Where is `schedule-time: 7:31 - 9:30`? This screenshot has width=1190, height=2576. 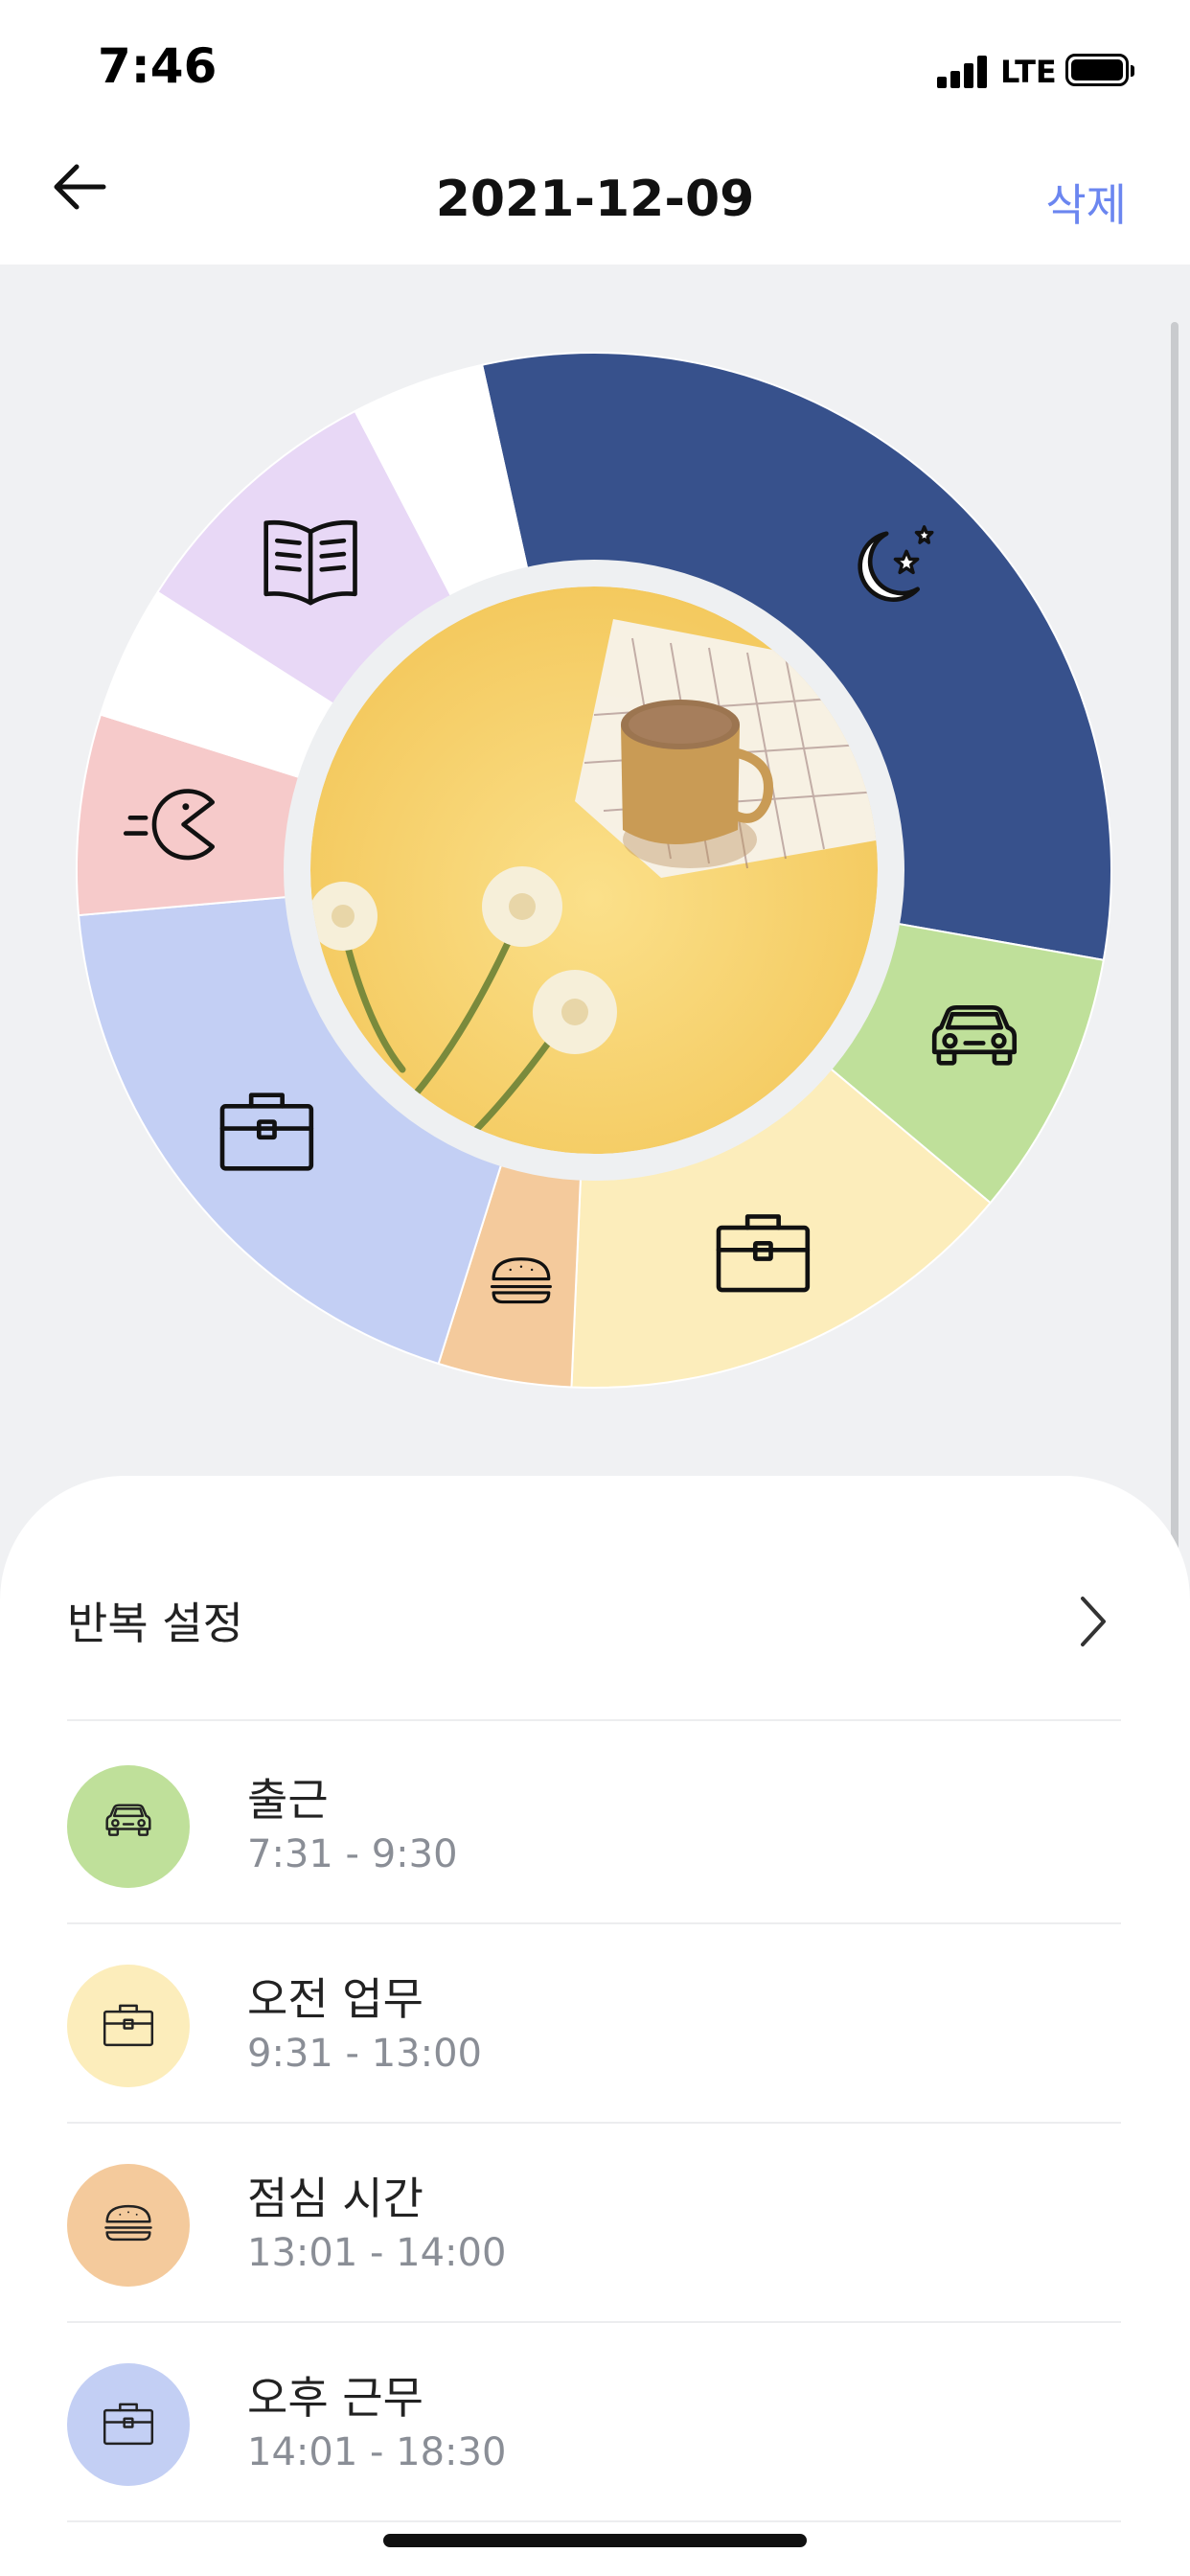 schedule-time: 7:31 - 9:30 is located at coordinates (352, 1854).